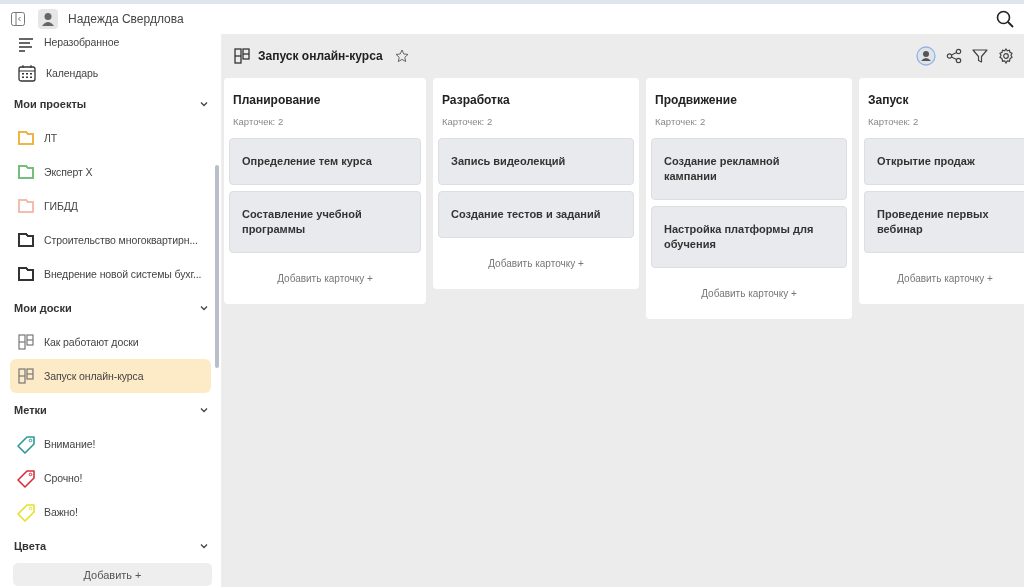 This screenshot has width=1024, height=587. Describe the element at coordinates (980, 56) in the screenshot. I see `filter-icon` at that location.